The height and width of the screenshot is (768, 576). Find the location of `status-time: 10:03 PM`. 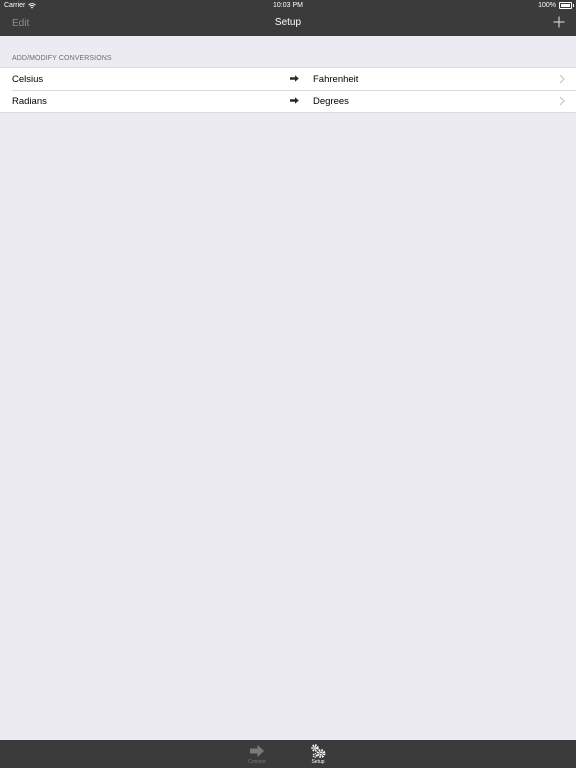

status-time: 10:03 PM is located at coordinates (288, 5).